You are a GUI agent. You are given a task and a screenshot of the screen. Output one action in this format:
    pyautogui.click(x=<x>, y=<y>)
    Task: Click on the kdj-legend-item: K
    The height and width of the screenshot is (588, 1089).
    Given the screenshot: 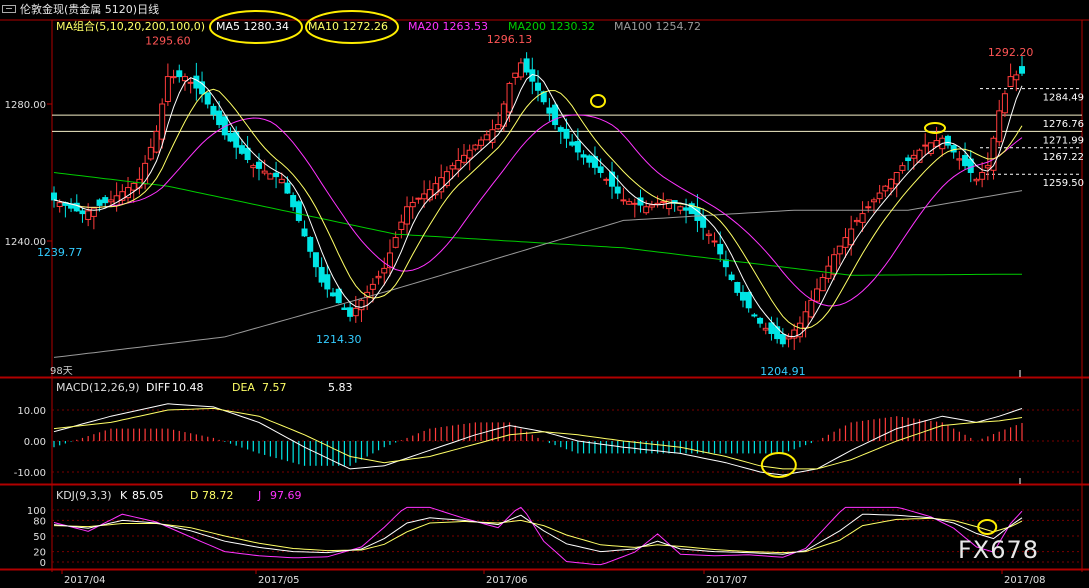 What is the action you would take?
    pyautogui.click(x=124, y=495)
    